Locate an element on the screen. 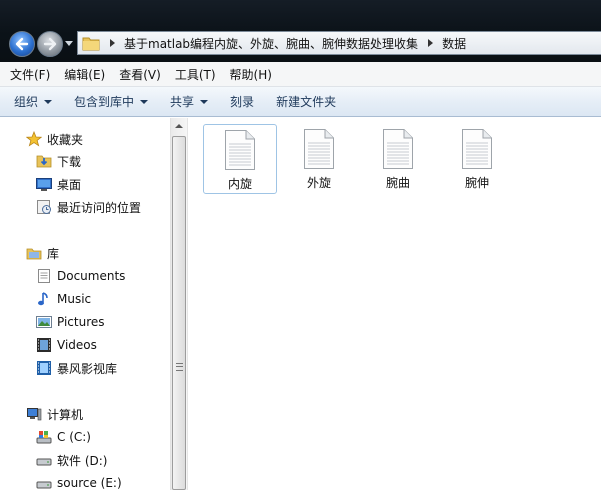 Image resolution: width=601 pixels, height=490 pixels. nav-recent-places-label: 最近访问的位置 is located at coordinates (99, 207).